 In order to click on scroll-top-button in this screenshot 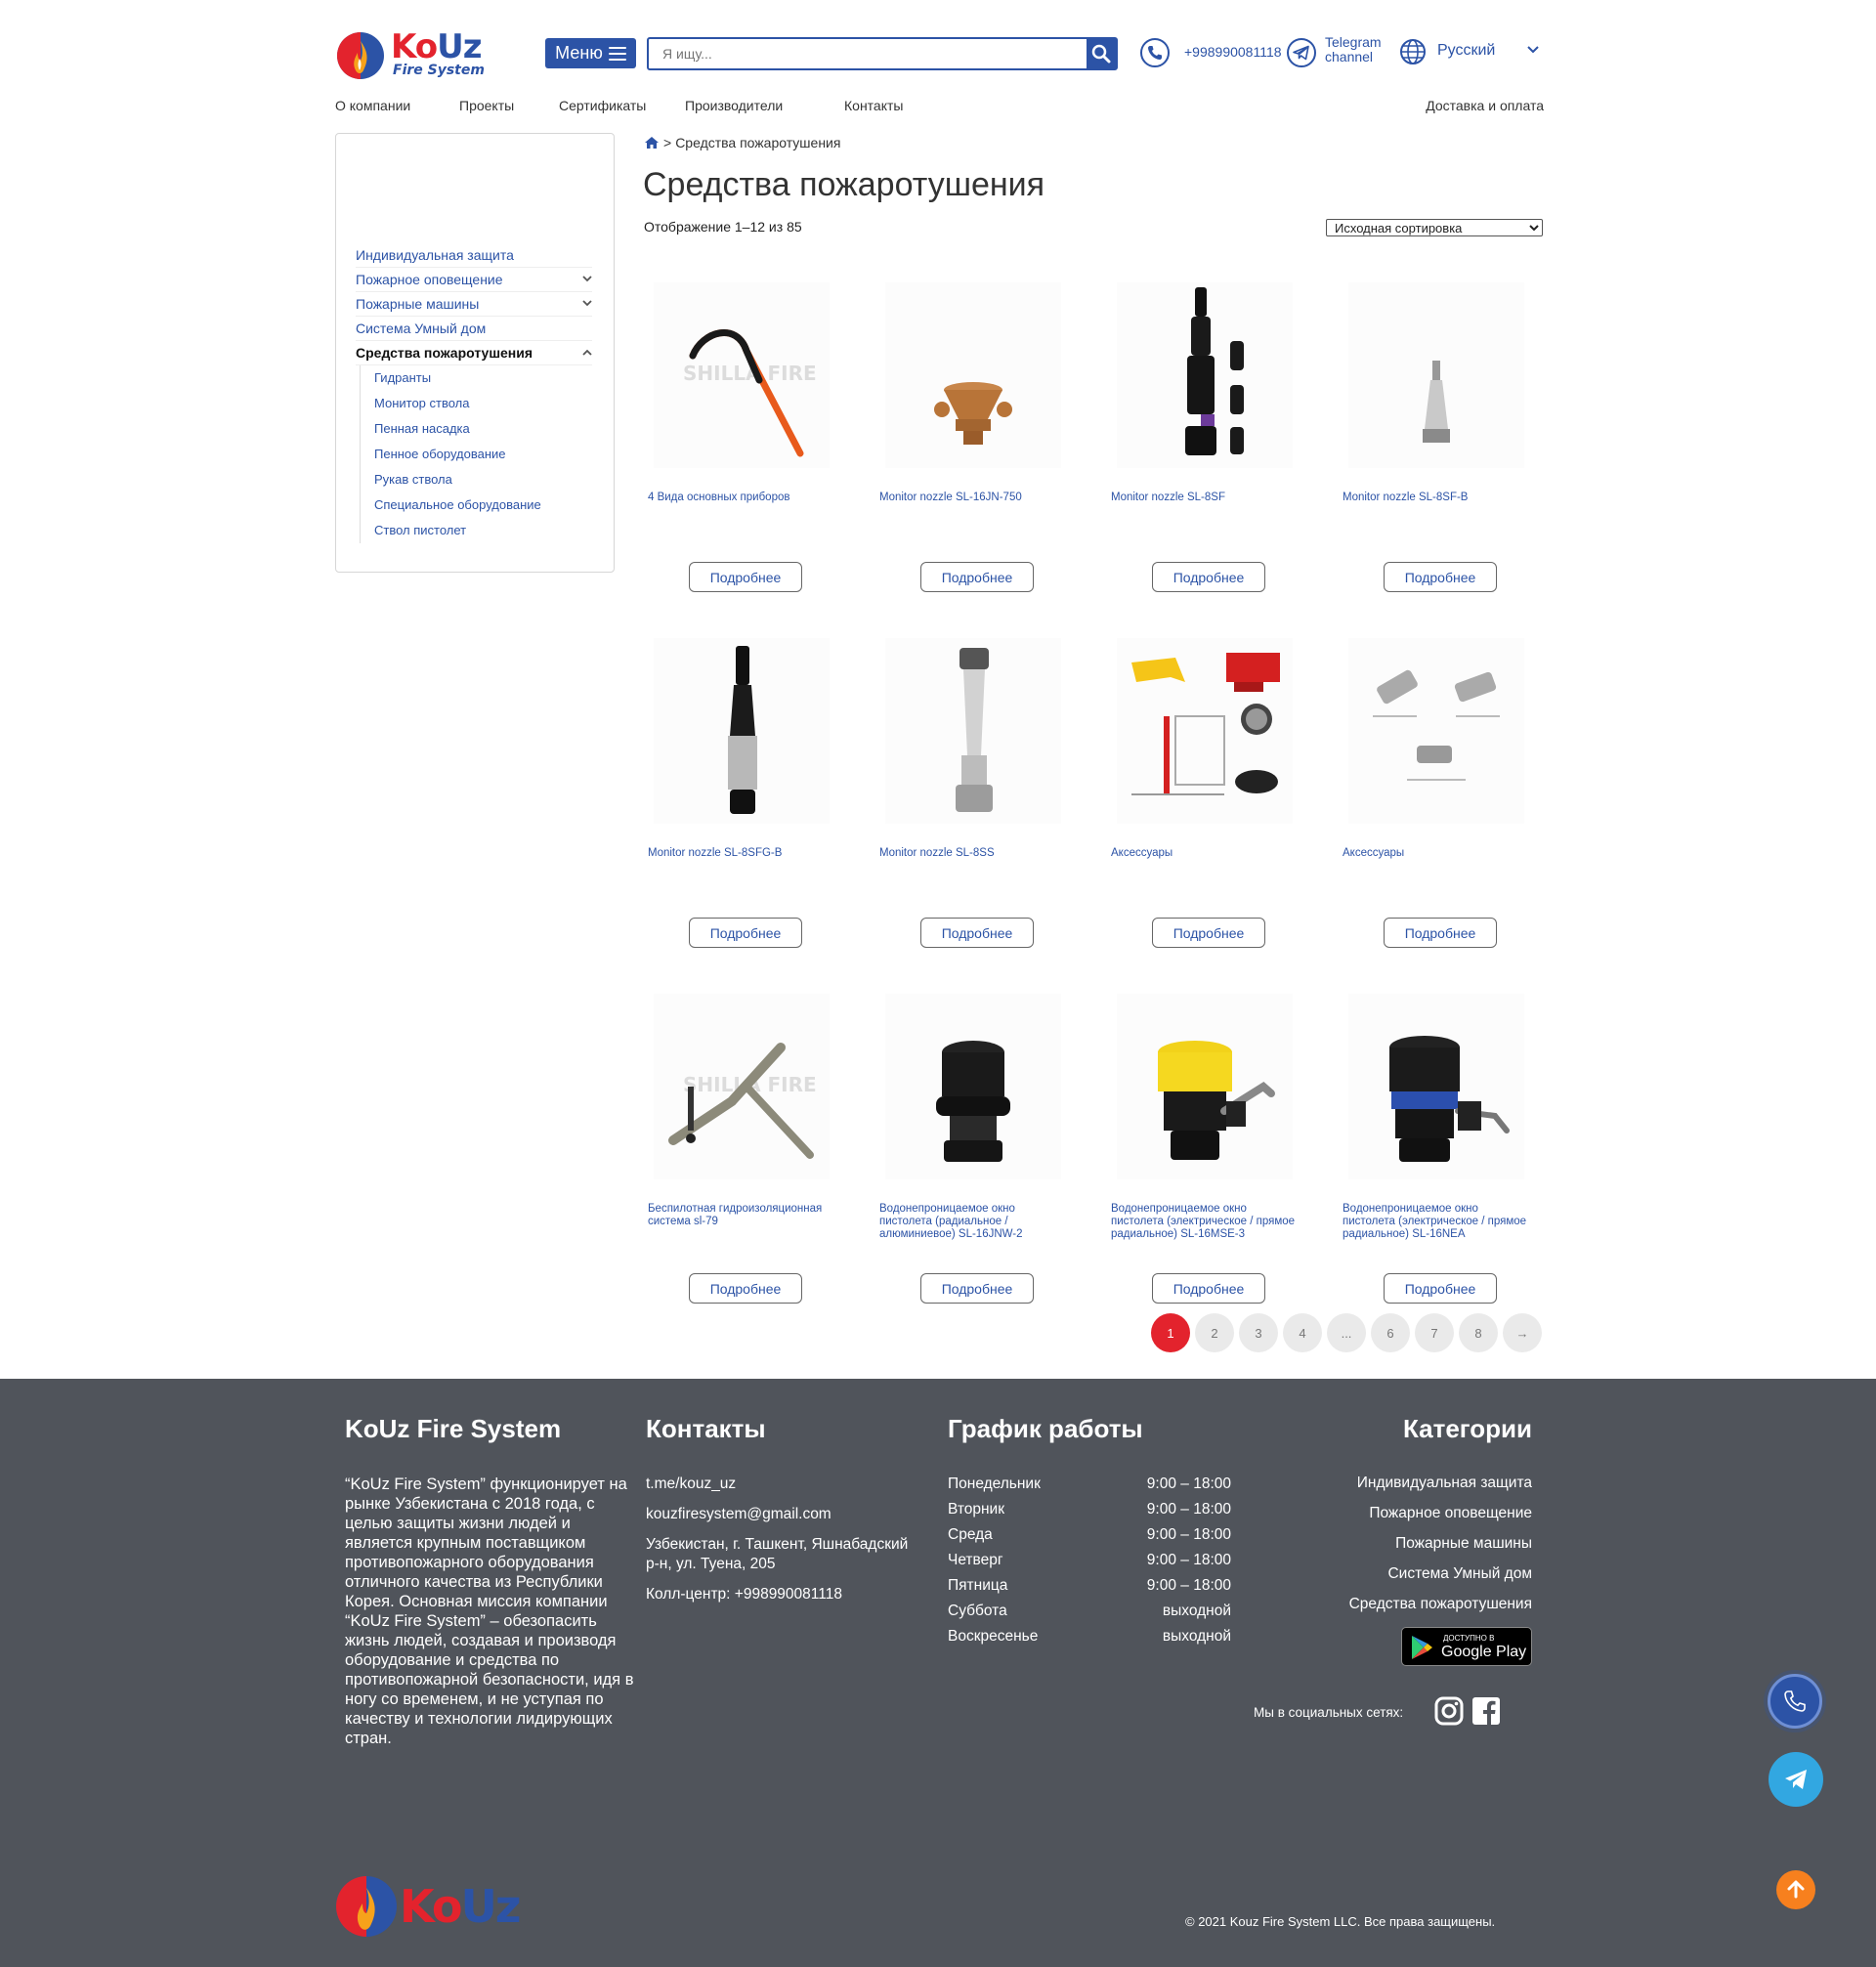, I will do `click(1795, 1889)`.